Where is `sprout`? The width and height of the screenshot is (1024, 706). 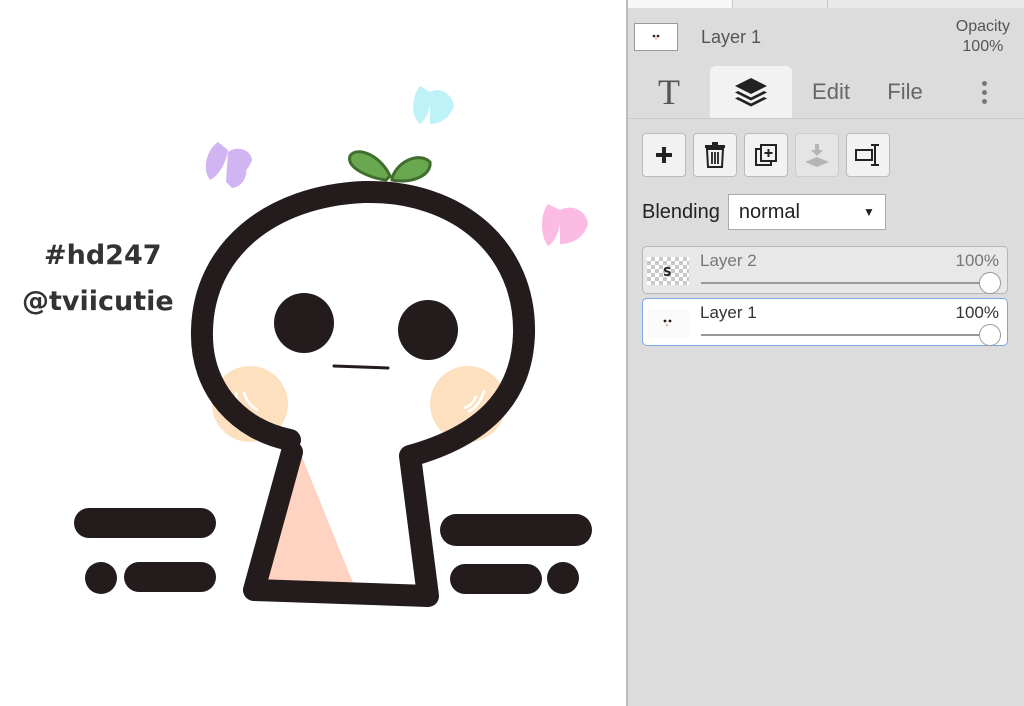
sprout is located at coordinates (390, 166).